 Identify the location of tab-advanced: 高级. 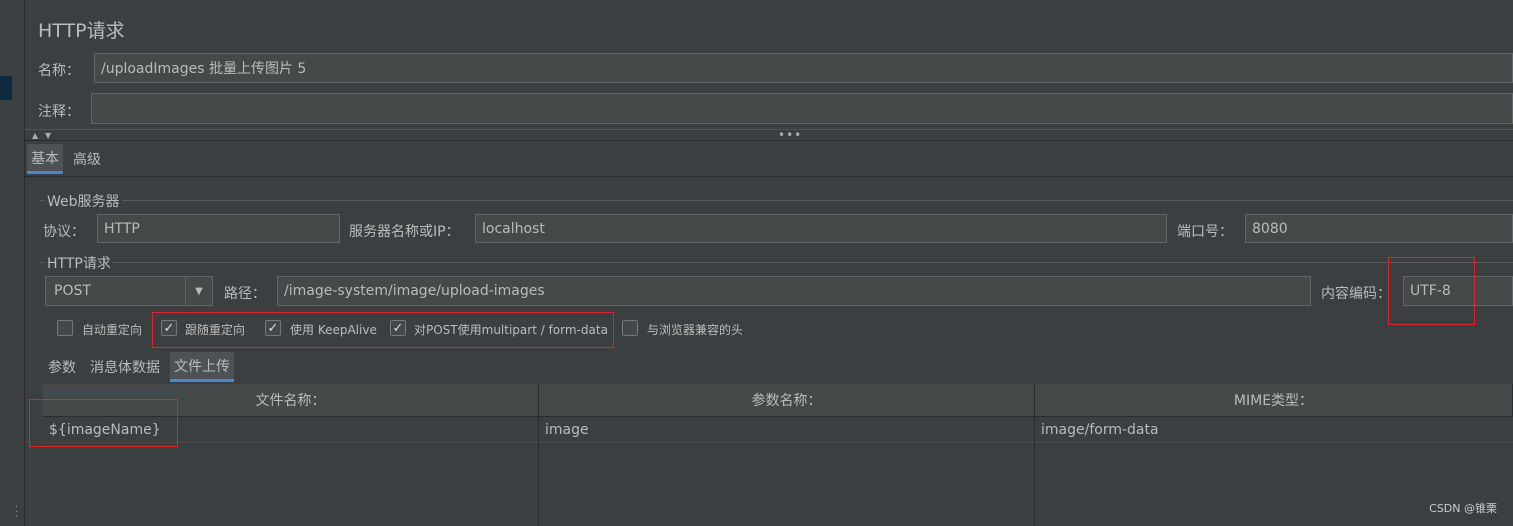
(87, 159).